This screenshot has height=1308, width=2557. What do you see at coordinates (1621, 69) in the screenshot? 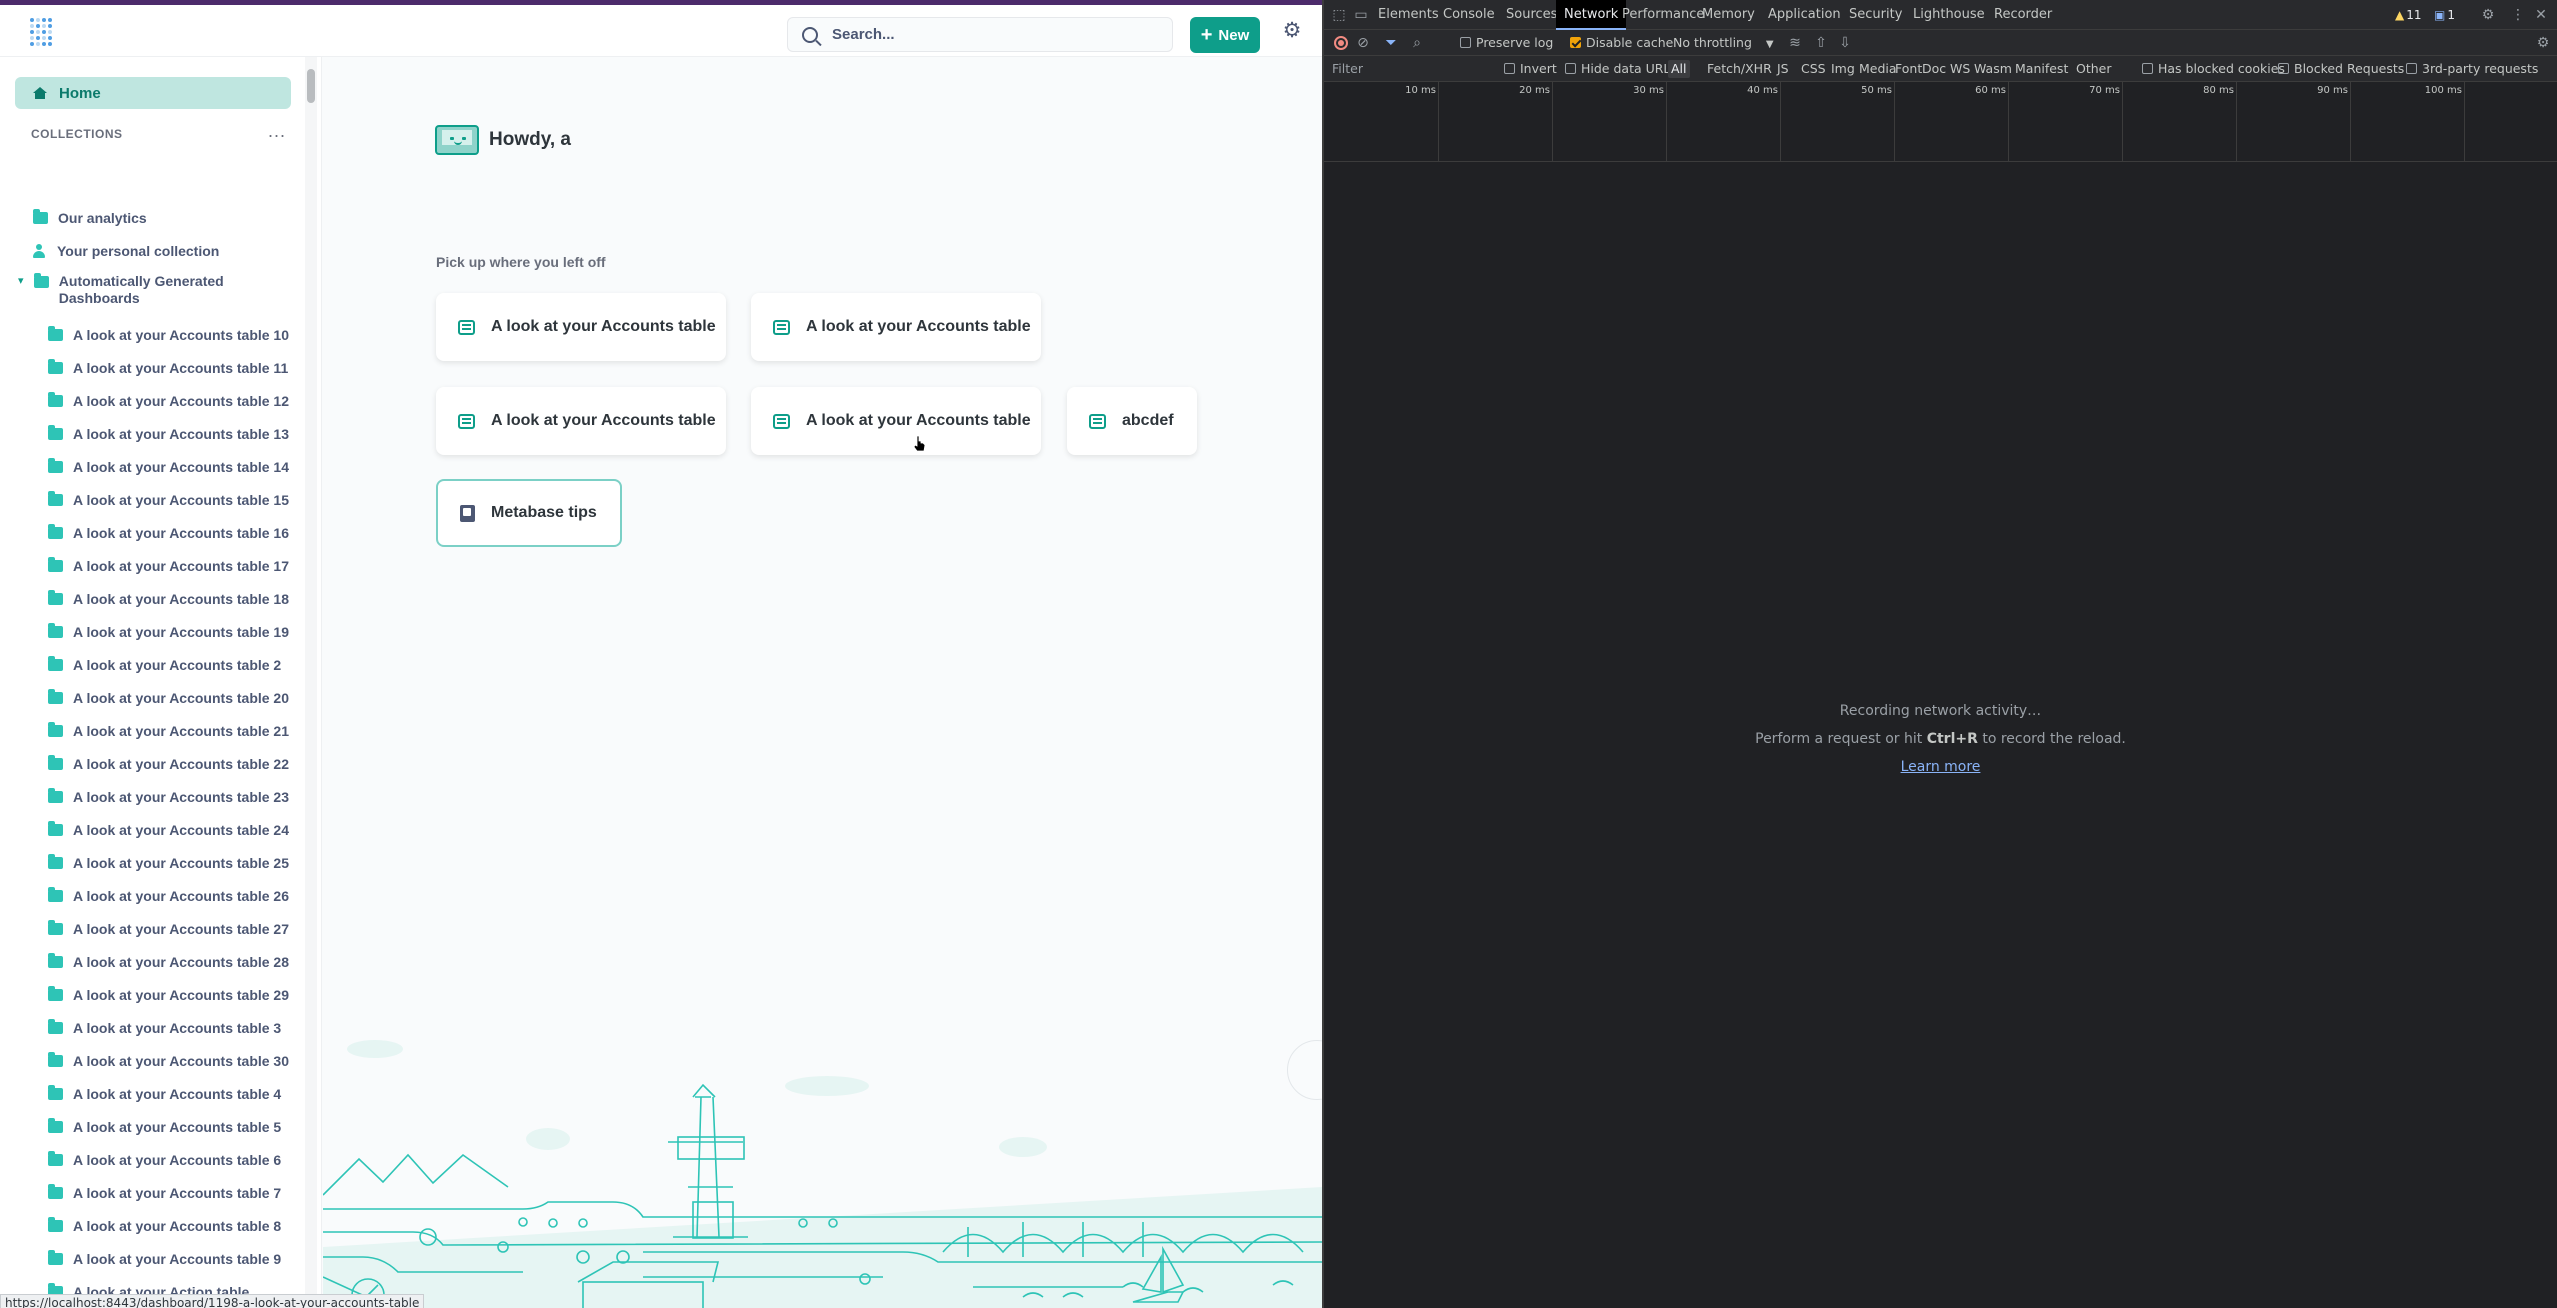
I see `hide-data-urls-checkbox: Hide data URLs` at bounding box center [1621, 69].